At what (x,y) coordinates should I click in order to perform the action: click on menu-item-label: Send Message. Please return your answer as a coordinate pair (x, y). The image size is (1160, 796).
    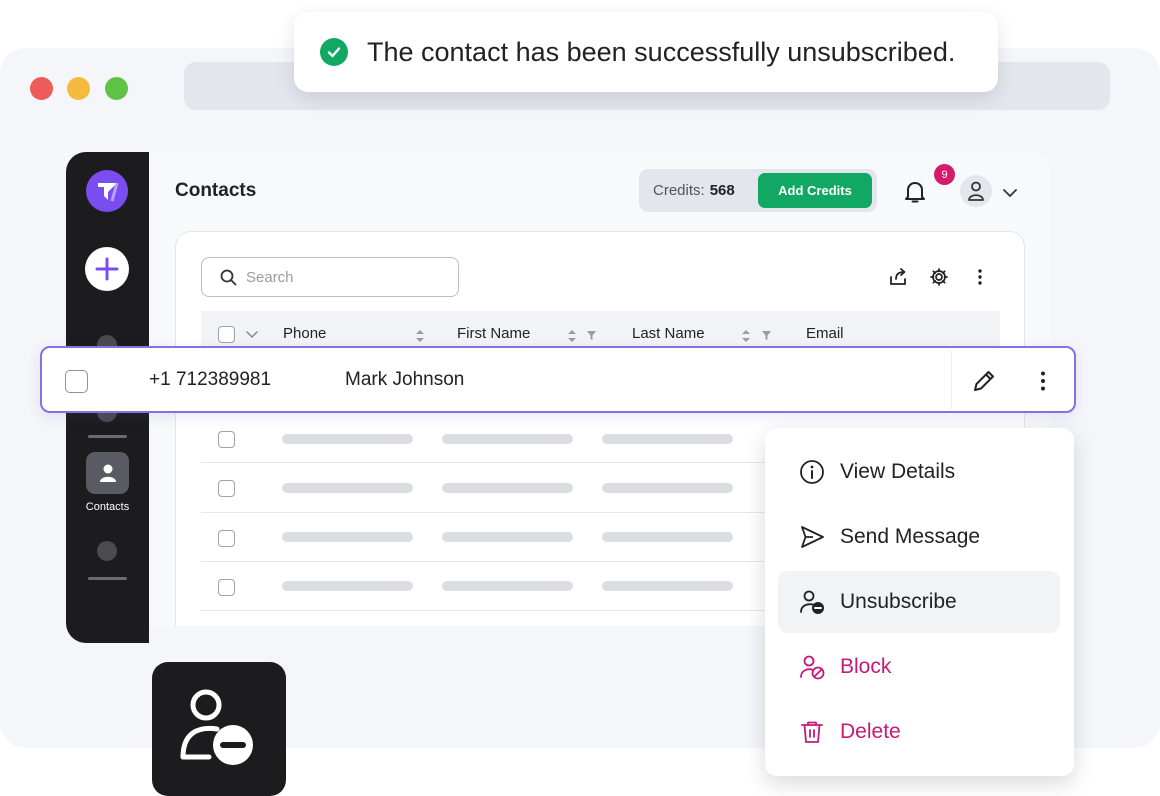
    Looking at the image, I should click on (910, 536).